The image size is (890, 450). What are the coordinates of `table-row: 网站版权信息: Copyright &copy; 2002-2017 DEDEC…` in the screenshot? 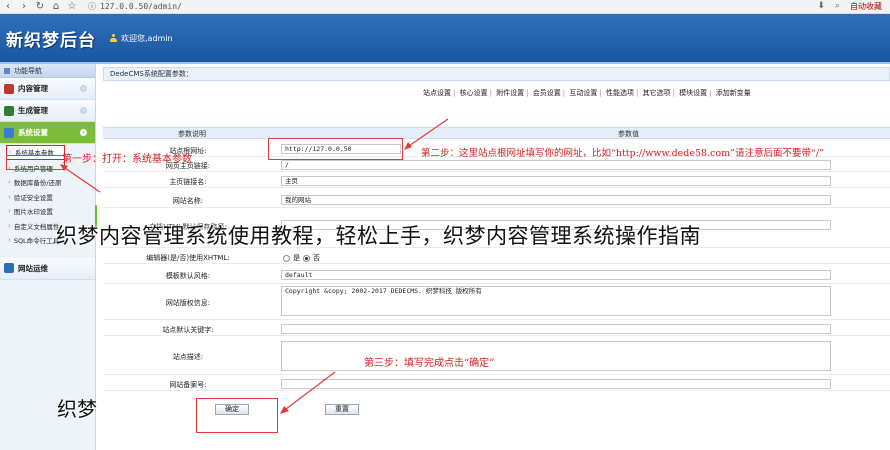 It's located at (496, 303).